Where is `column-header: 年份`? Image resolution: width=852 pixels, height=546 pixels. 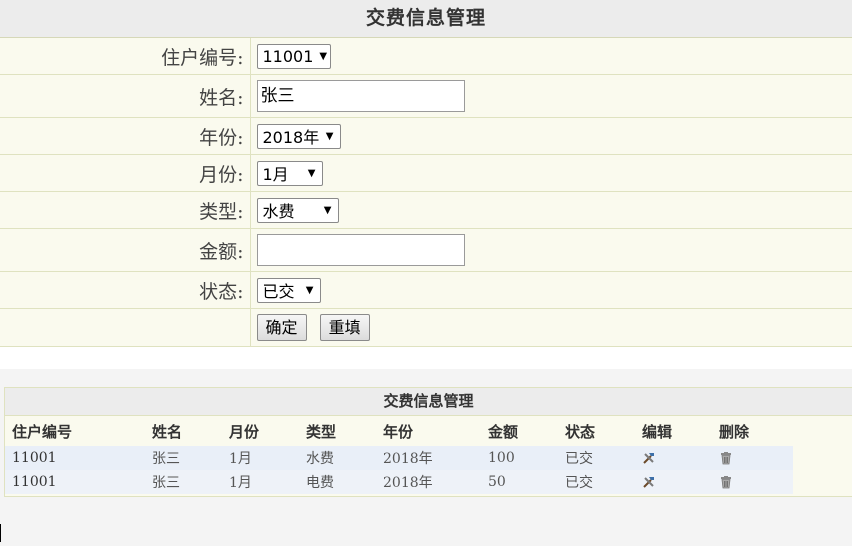 column-header: 年份 is located at coordinates (398, 431).